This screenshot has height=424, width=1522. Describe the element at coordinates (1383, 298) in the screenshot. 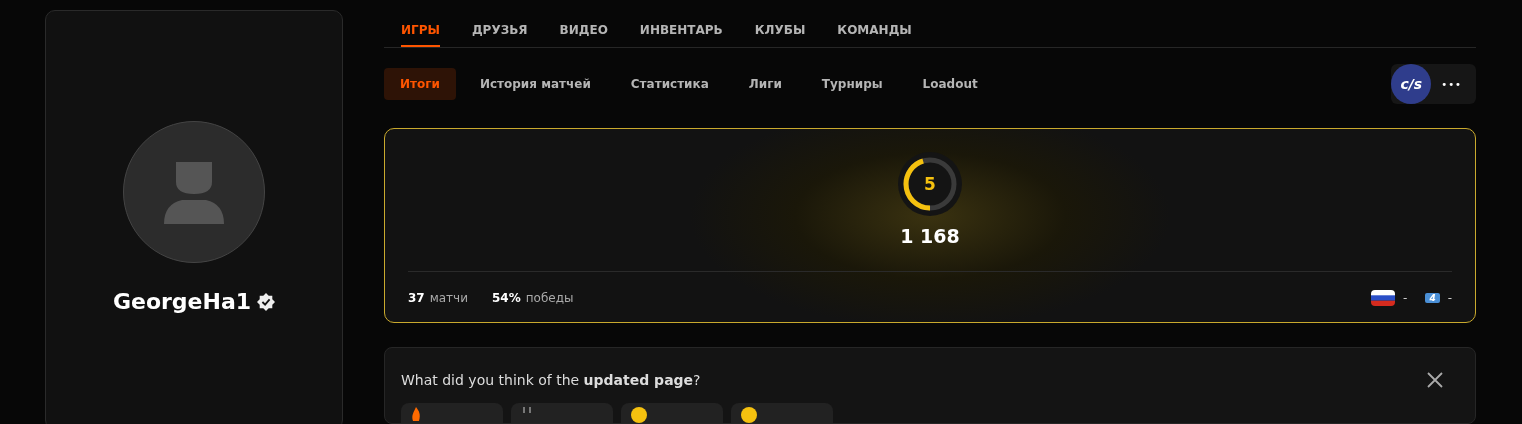

I see `flag-icon` at that location.